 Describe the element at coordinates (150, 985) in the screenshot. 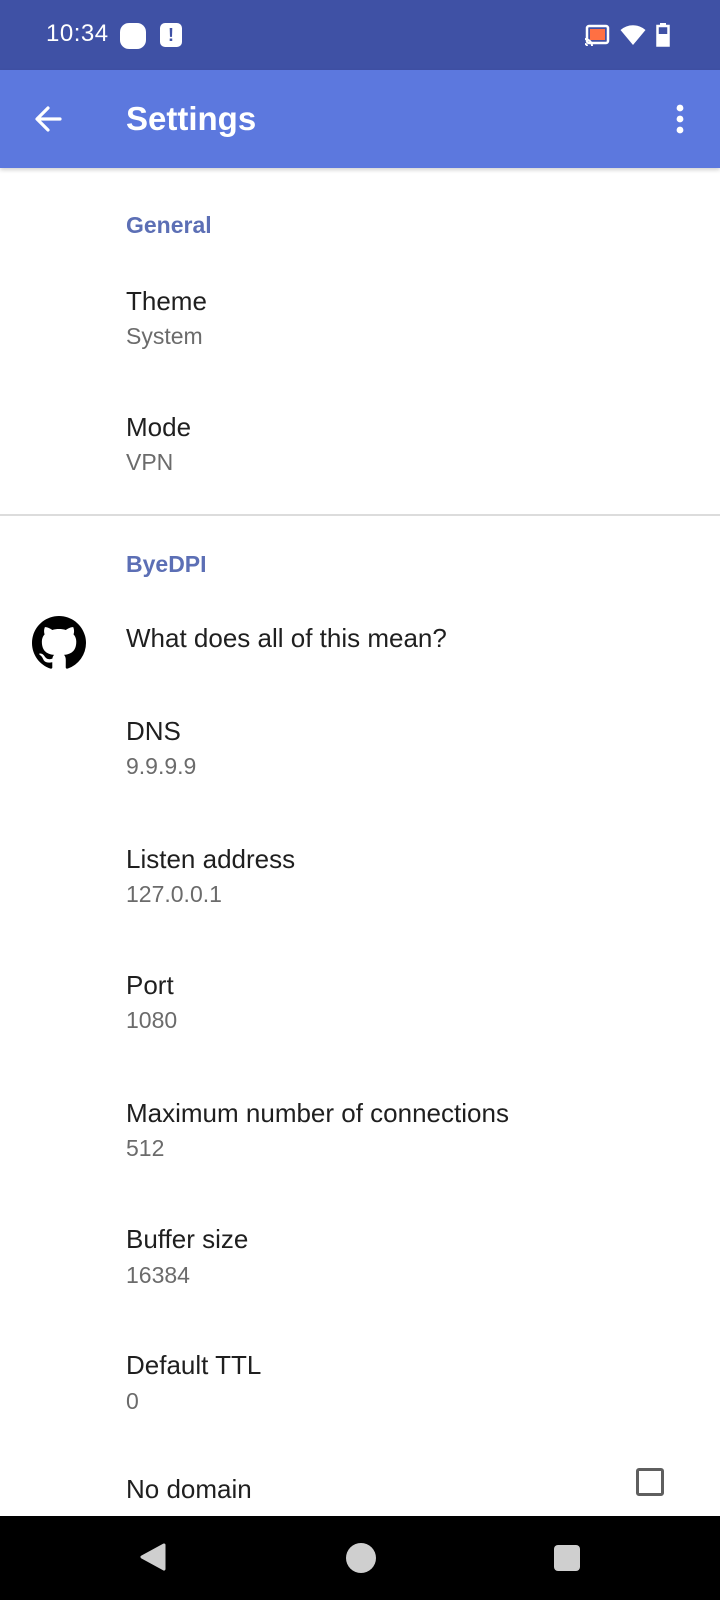

I see `preference-title: Port` at that location.